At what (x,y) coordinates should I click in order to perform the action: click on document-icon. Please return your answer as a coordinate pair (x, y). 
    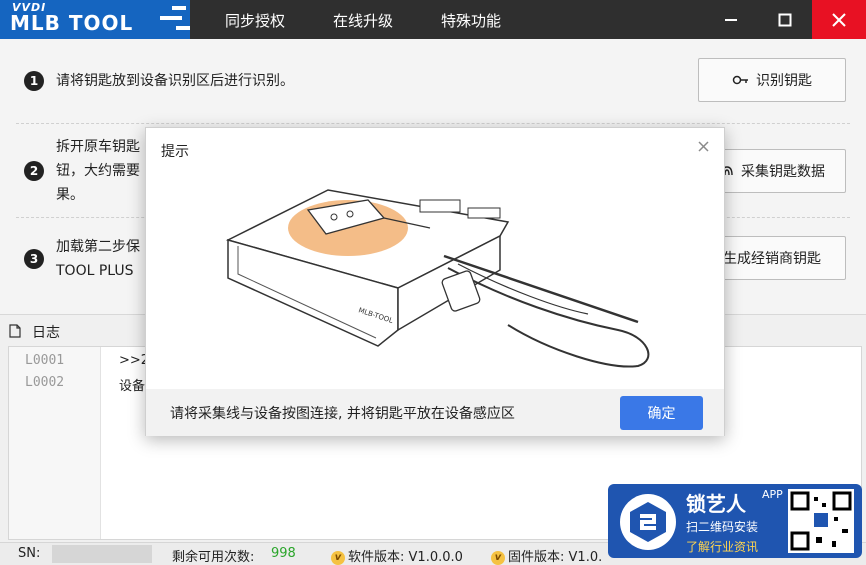
    Looking at the image, I should click on (15, 331).